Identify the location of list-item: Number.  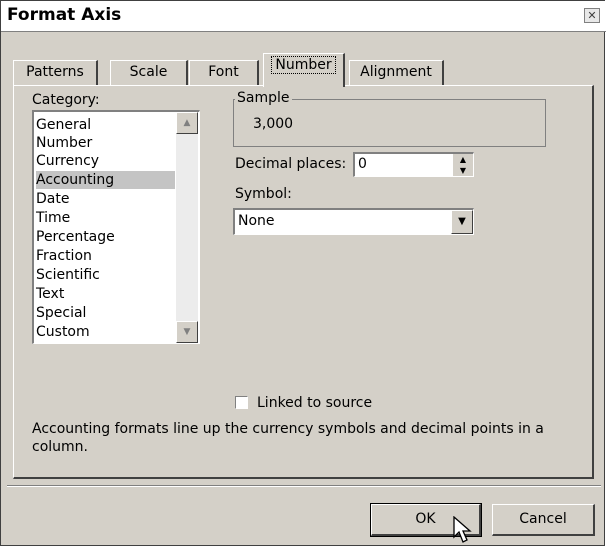
(105, 143).